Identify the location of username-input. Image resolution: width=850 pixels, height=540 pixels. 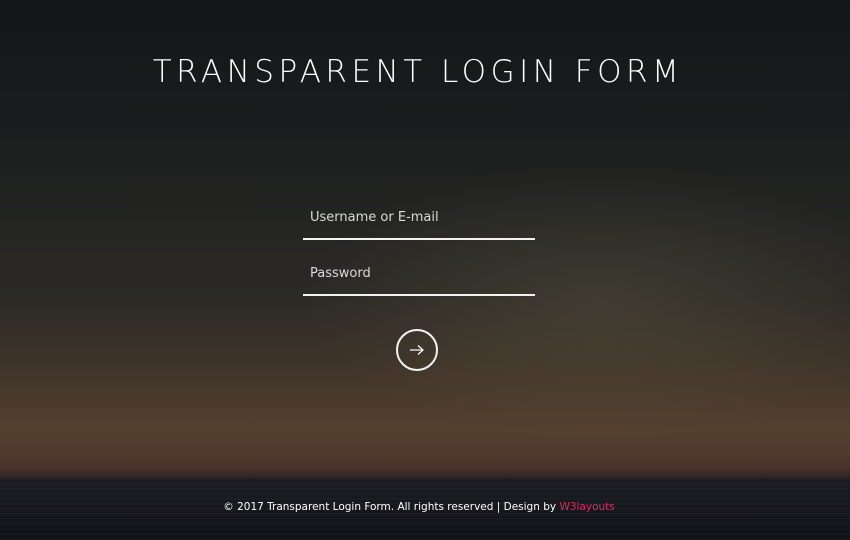
(419, 217).